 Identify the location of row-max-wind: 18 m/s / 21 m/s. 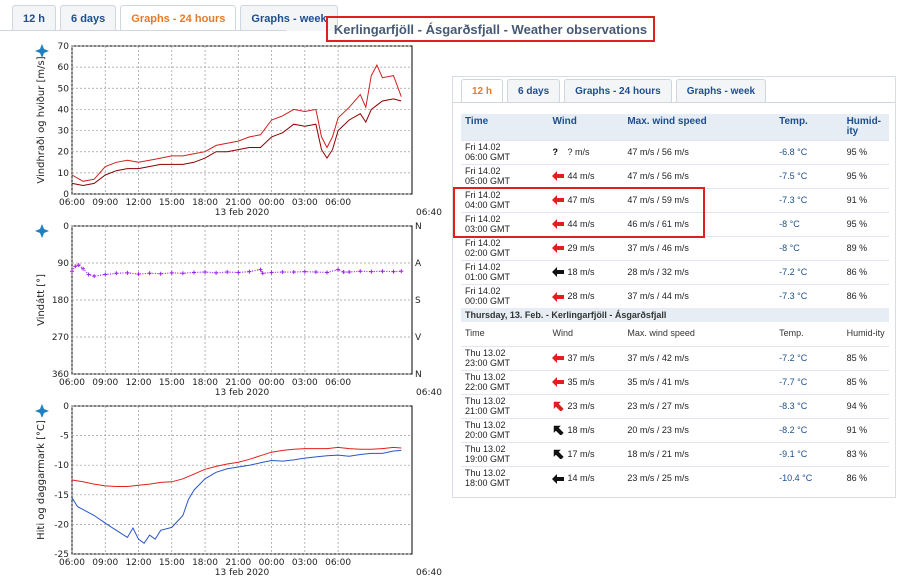
(699, 453).